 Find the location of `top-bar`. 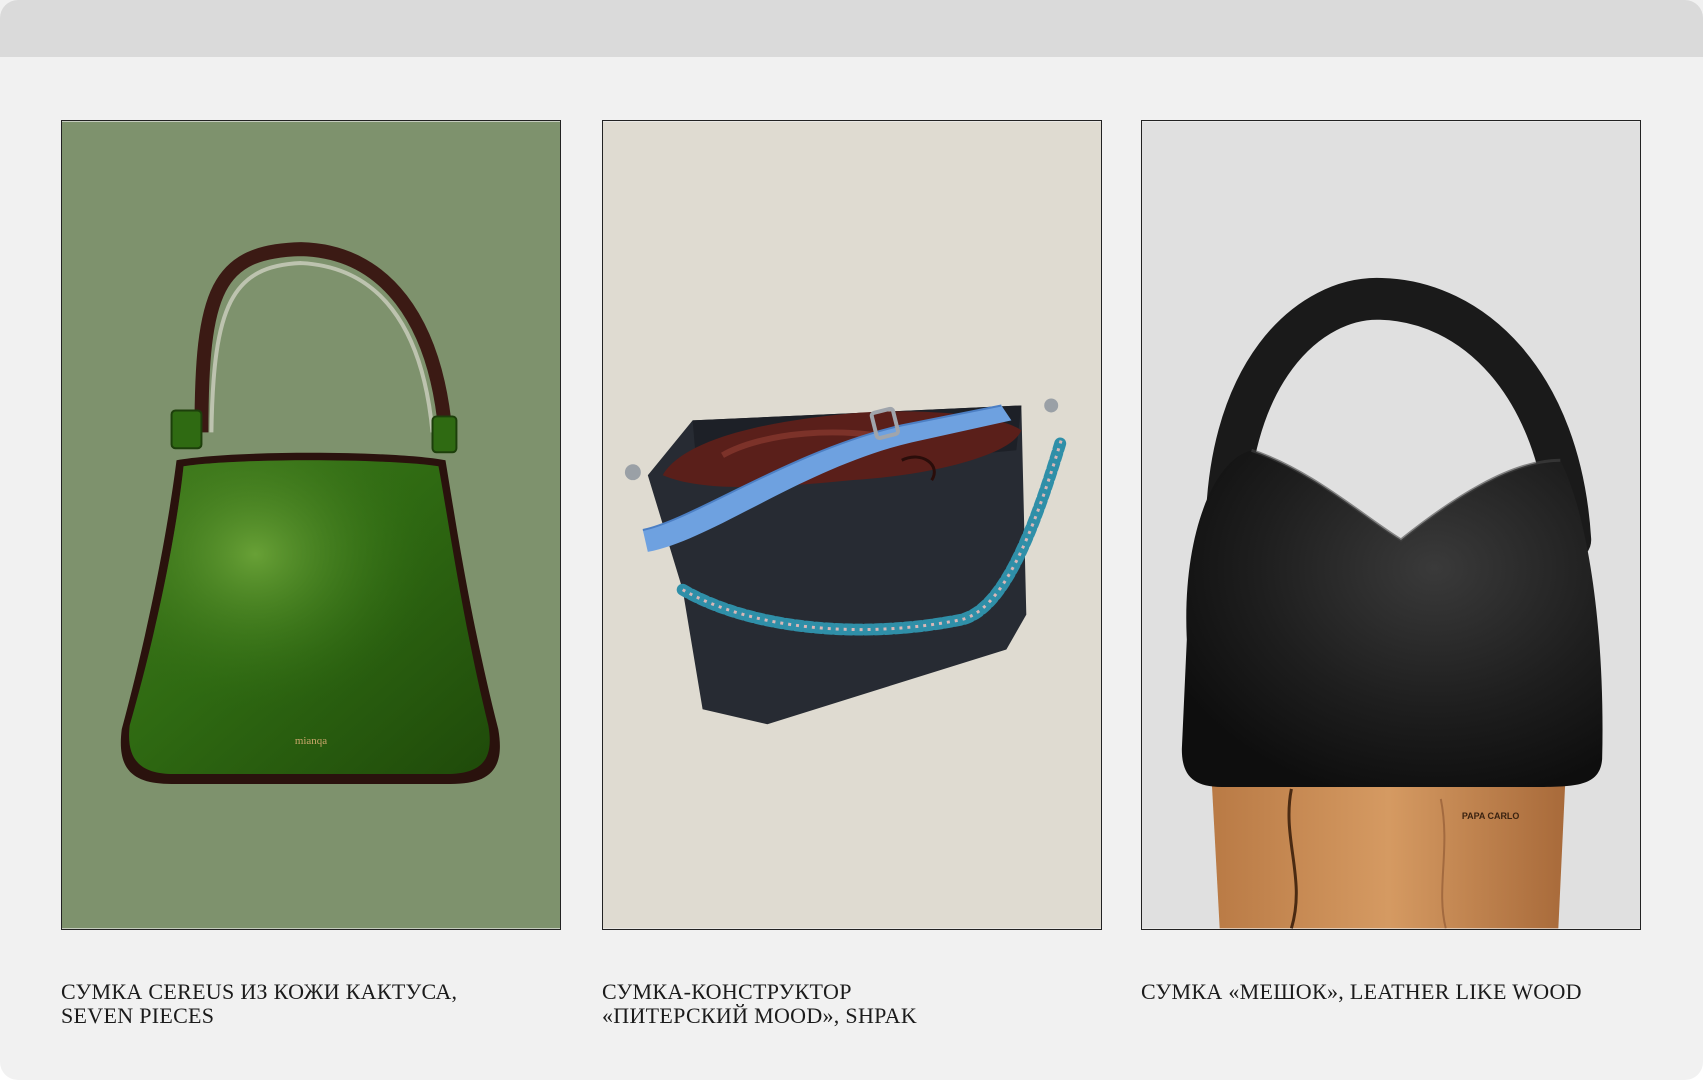

top-bar is located at coordinates (851, 28).